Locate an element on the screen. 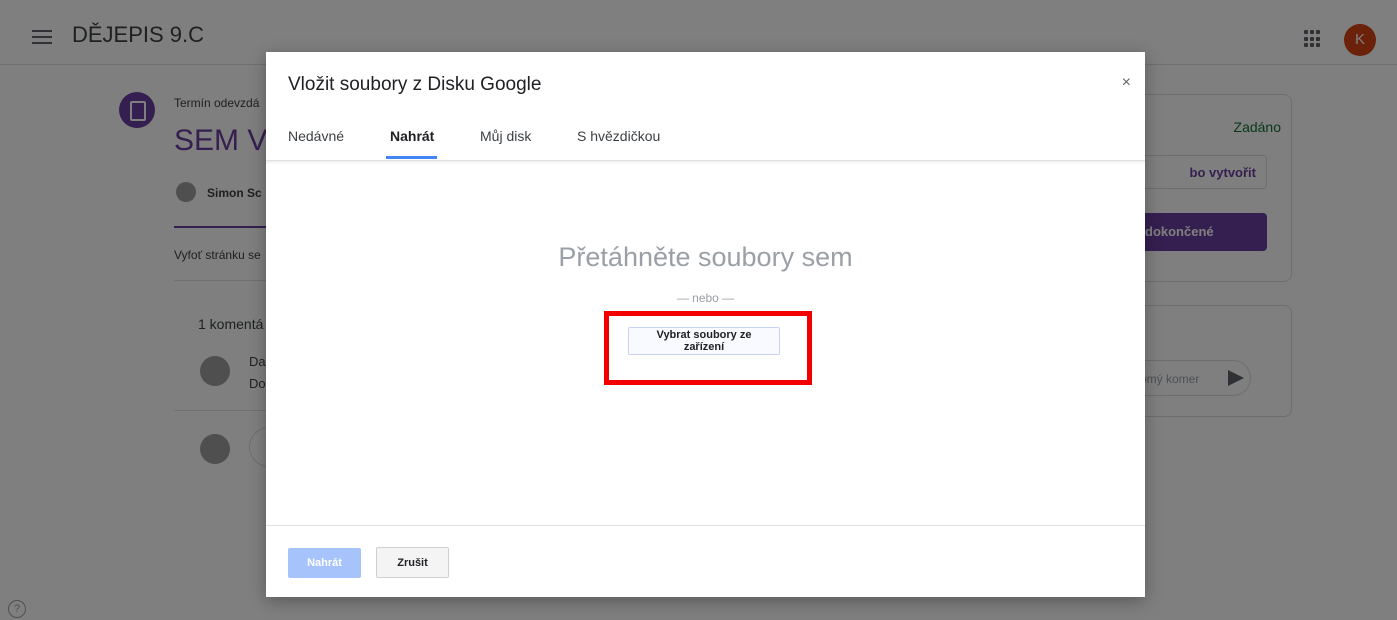 This screenshot has width=1397, height=620. tab-upload: Nahrát is located at coordinates (412, 136).